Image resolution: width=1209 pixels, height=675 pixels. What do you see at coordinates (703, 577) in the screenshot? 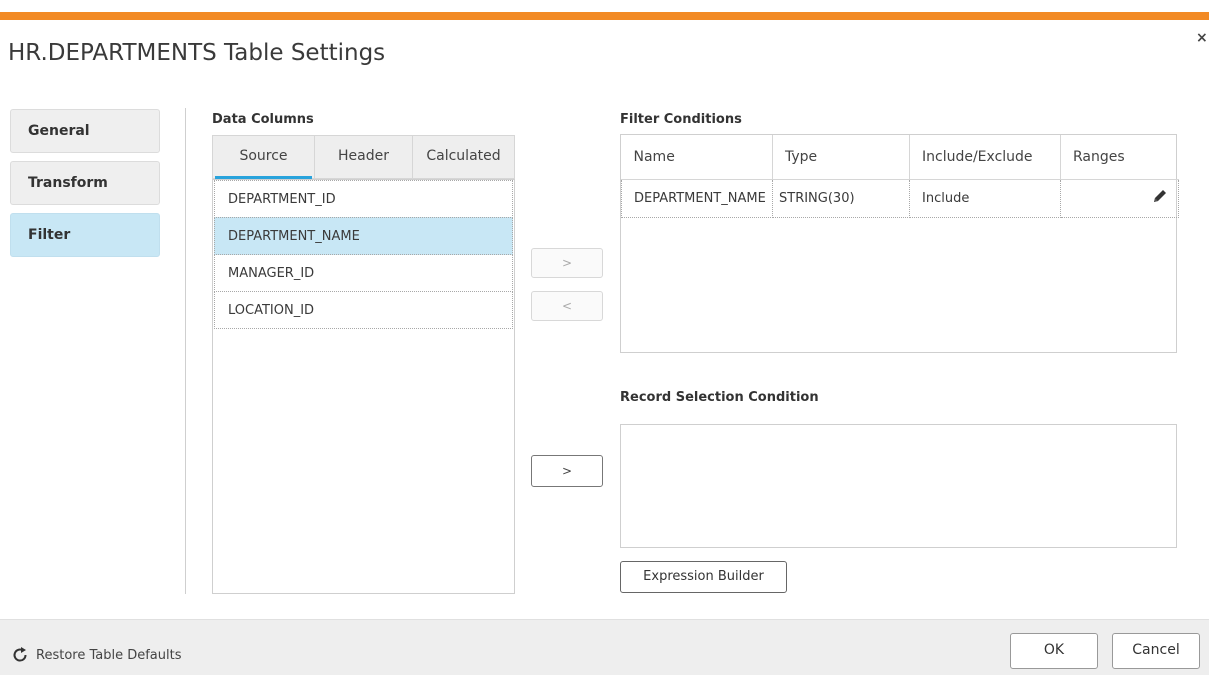
I see `expression-builder-button: Expression Builder` at bounding box center [703, 577].